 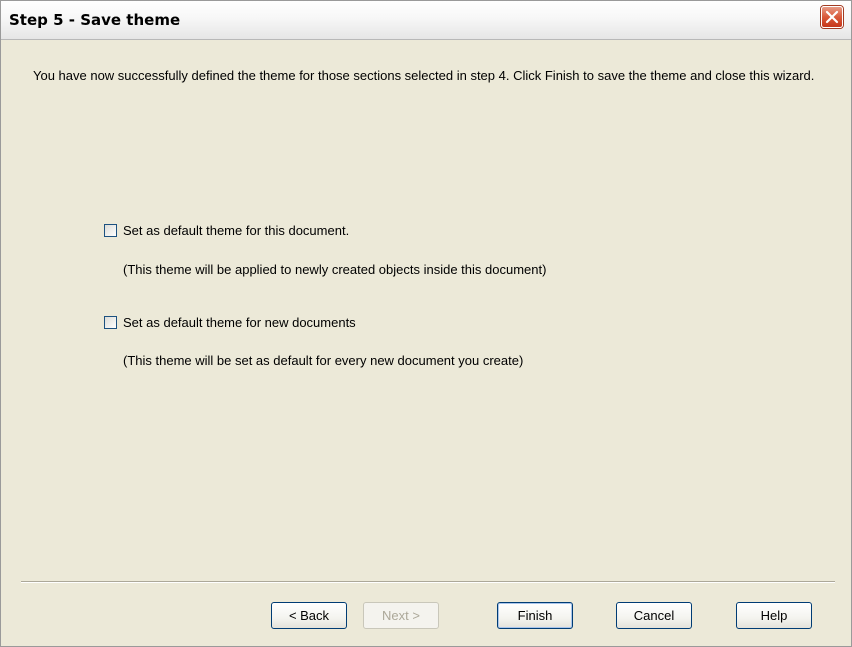 I want to click on option-default-new-documents: Set as default theme for new documents, so click(x=254, y=323).